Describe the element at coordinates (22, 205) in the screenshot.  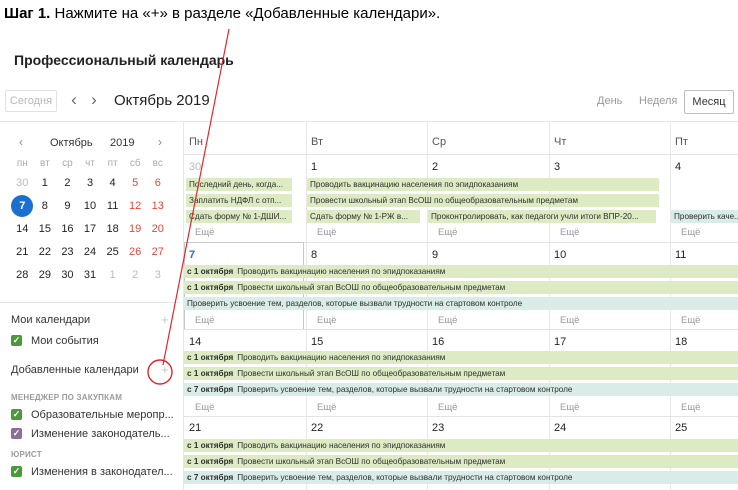
I see `mini-day-today: 7` at that location.